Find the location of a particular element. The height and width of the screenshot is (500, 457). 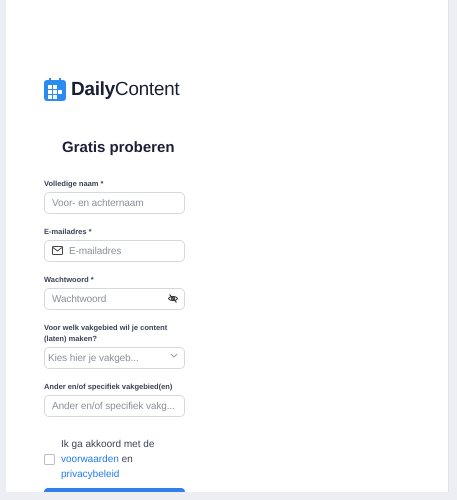

input-field: Wachtwoord is located at coordinates (114, 299).